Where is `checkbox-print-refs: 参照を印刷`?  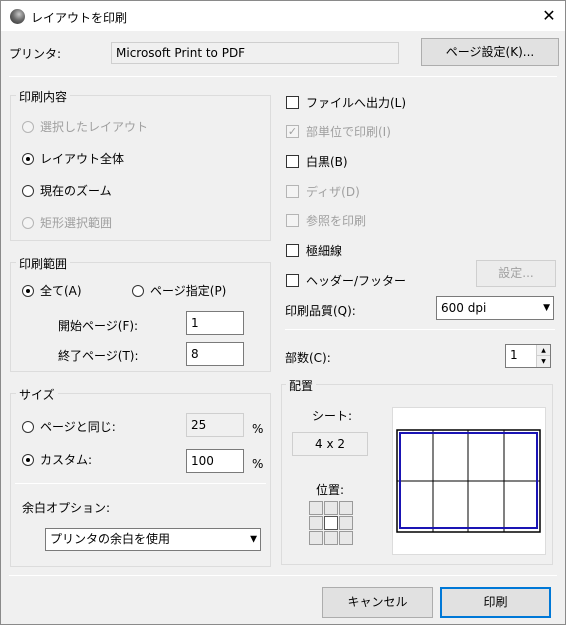
checkbox-print-refs: 参照を印刷 is located at coordinates (326, 220).